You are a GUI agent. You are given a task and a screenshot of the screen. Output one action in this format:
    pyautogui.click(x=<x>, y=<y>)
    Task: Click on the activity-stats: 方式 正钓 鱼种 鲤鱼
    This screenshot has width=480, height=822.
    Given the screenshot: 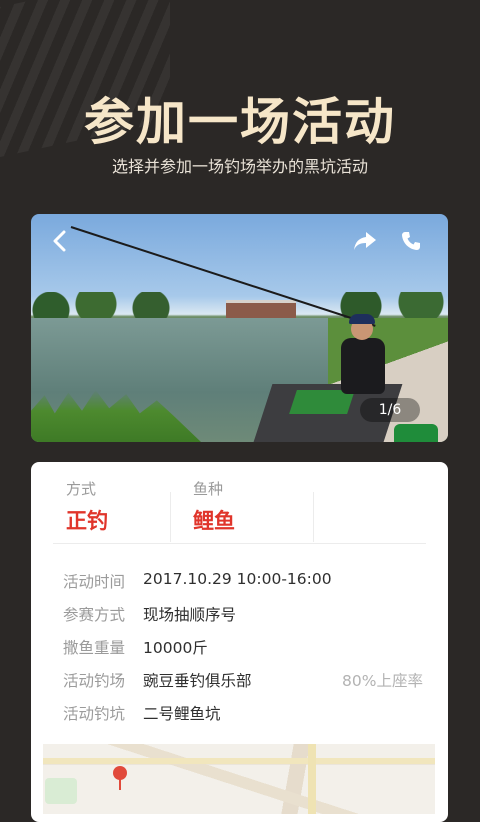 What is the action you would take?
    pyautogui.click(x=239, y=510)
    